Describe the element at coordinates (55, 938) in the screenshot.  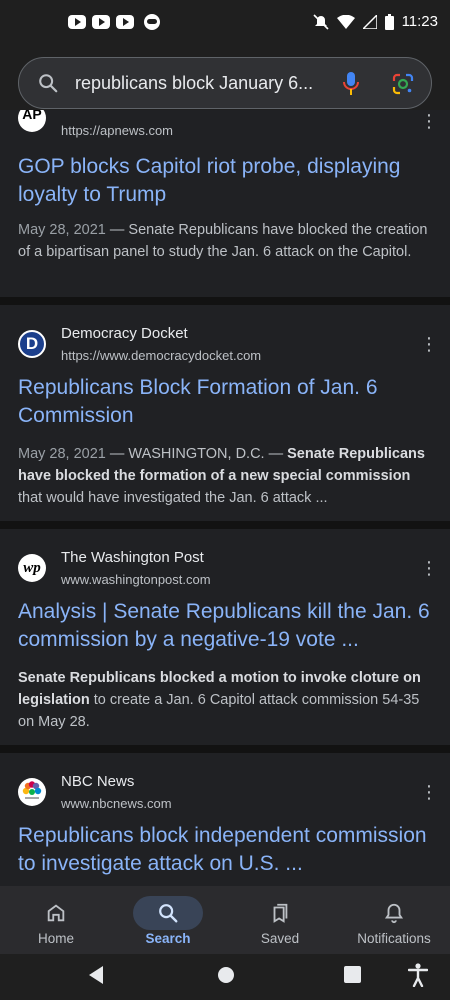
I see `nav-home-label: Home` at that location.